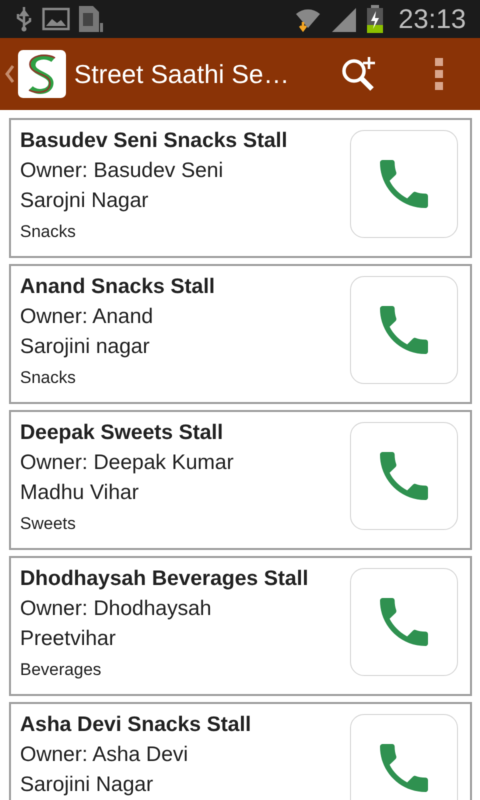  I want to click on stall-area: Madhu Vihar, so click(185, 493).